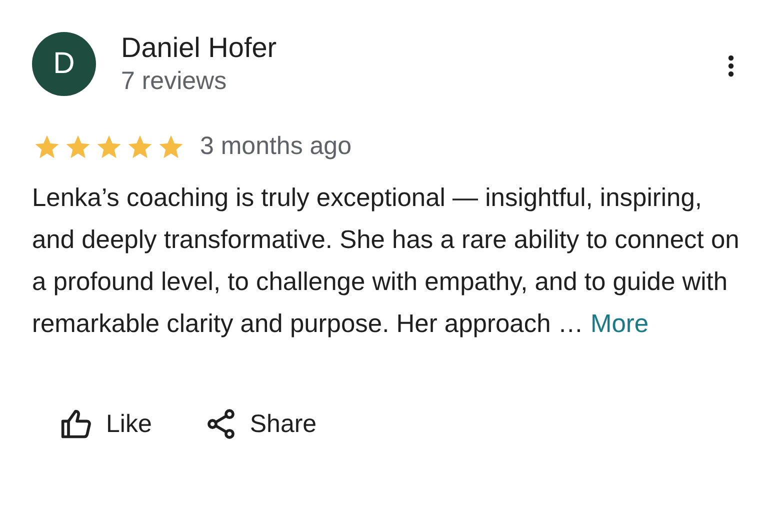 This screenshot has height=522, width=780. Describe the element at coordinates (276, 146) in the screenshot. I see `review-time: 3 months ago` at that location.